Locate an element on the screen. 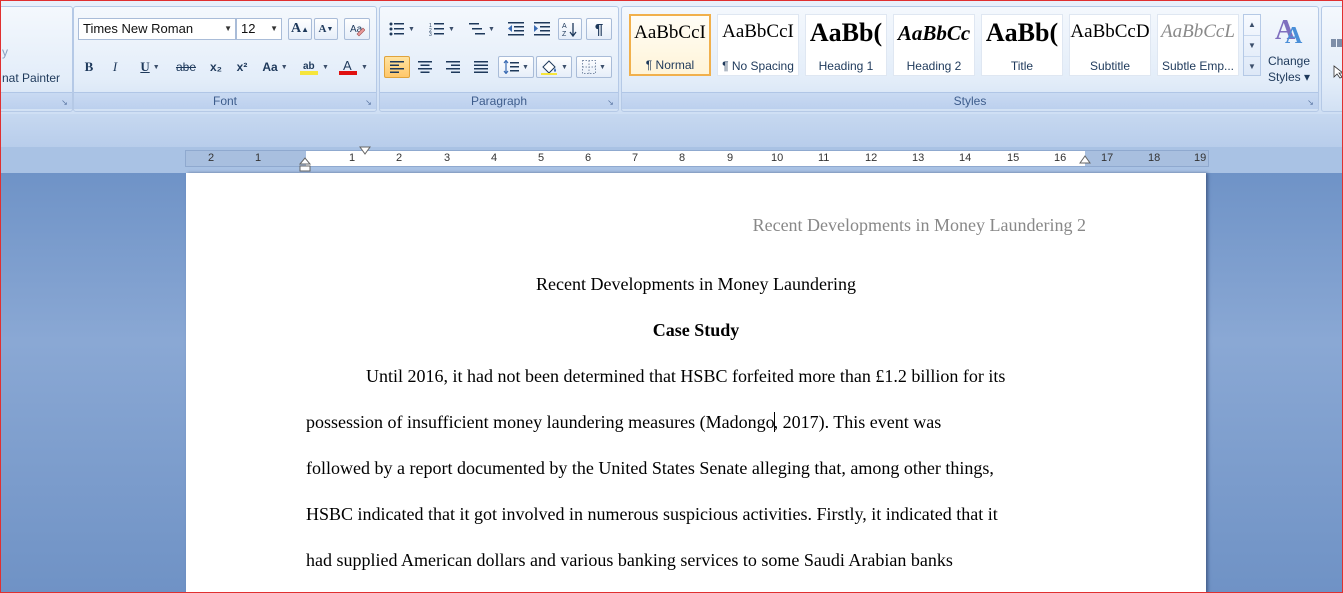  style-title: AaBb( Title is located at coordinates (1022, 45).